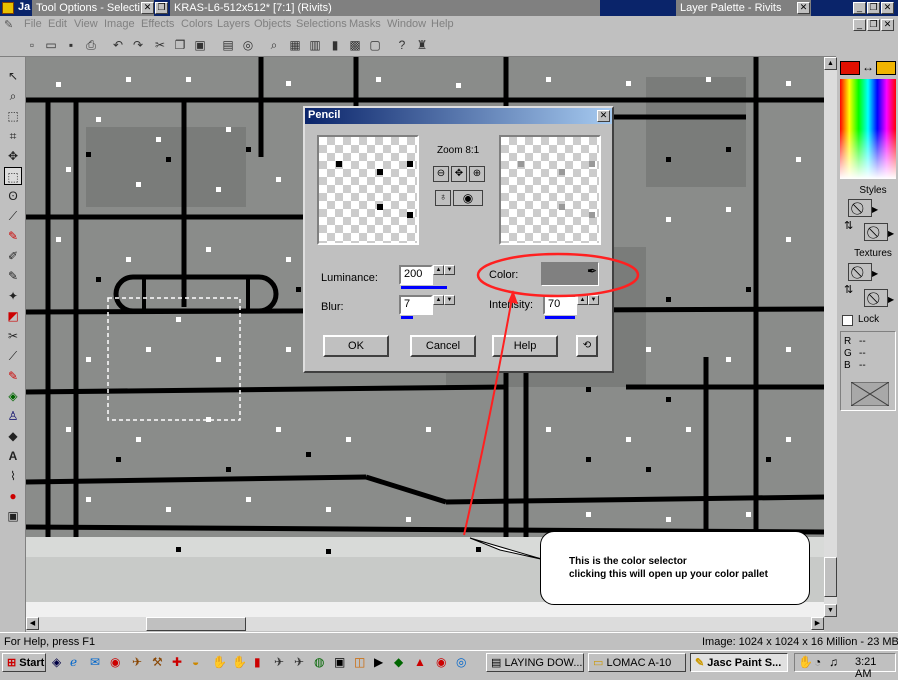 Image resolution: width=898 pixels, height=680 pixels. Describe the element at coordinates (51, 45) in the screenshot. I see `open-icon: ▭` at that location.